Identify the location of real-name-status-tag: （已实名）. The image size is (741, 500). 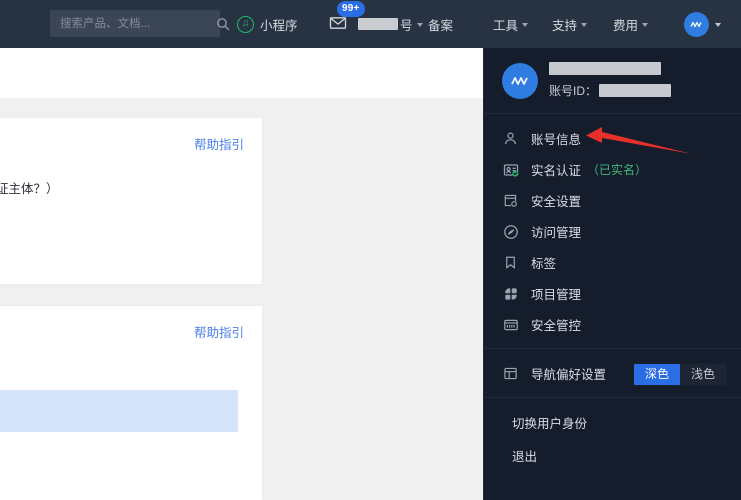
(617, 170).